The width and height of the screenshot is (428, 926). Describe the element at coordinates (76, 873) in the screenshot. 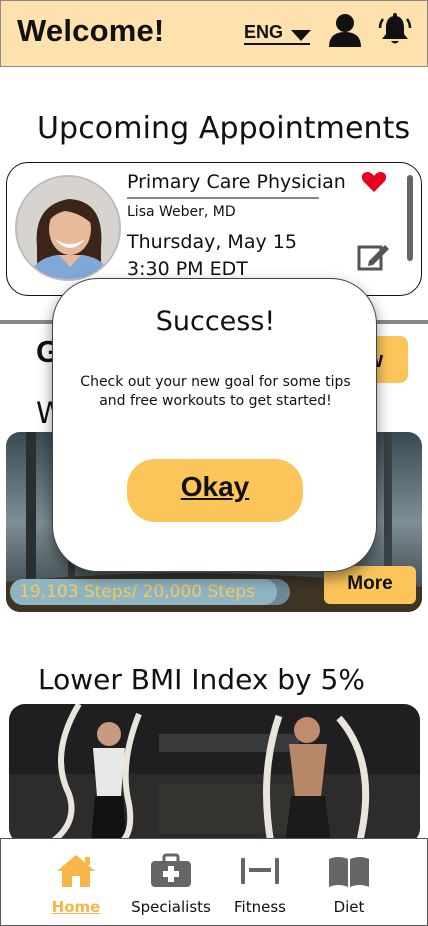

I see `home-icon` at that location.